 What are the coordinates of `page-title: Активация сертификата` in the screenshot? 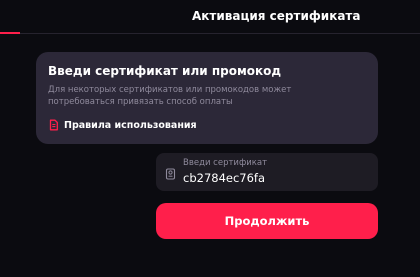 It's located at (276, 16).